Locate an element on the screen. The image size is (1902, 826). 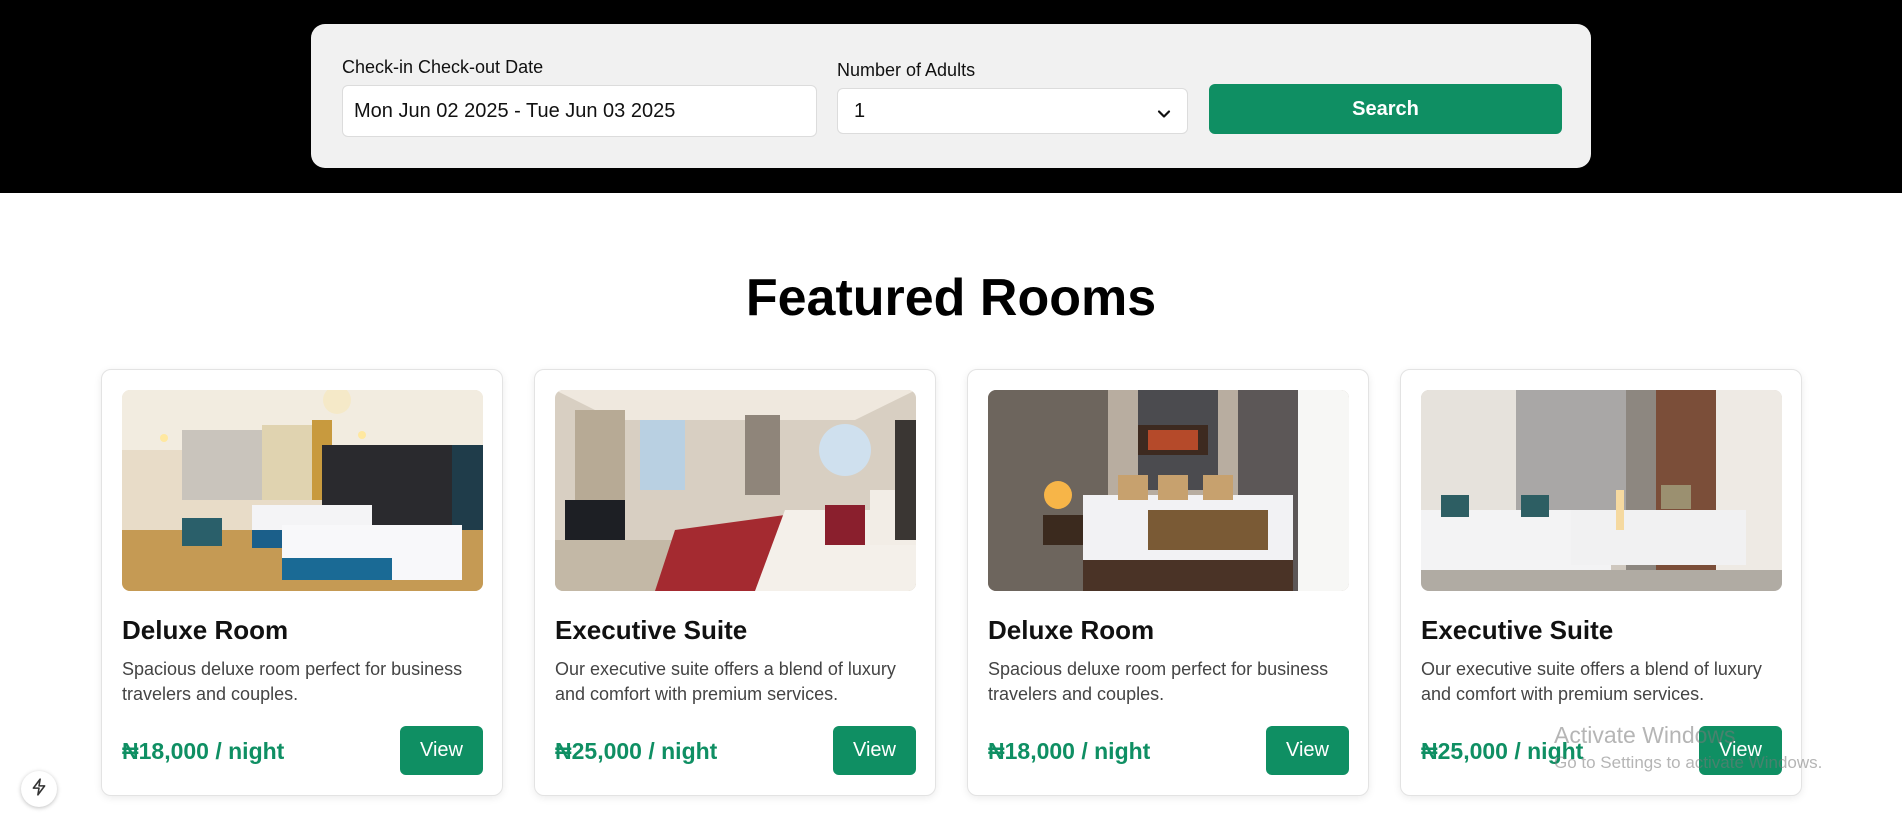
search-button: Search is located at coordinates (1385, 109).